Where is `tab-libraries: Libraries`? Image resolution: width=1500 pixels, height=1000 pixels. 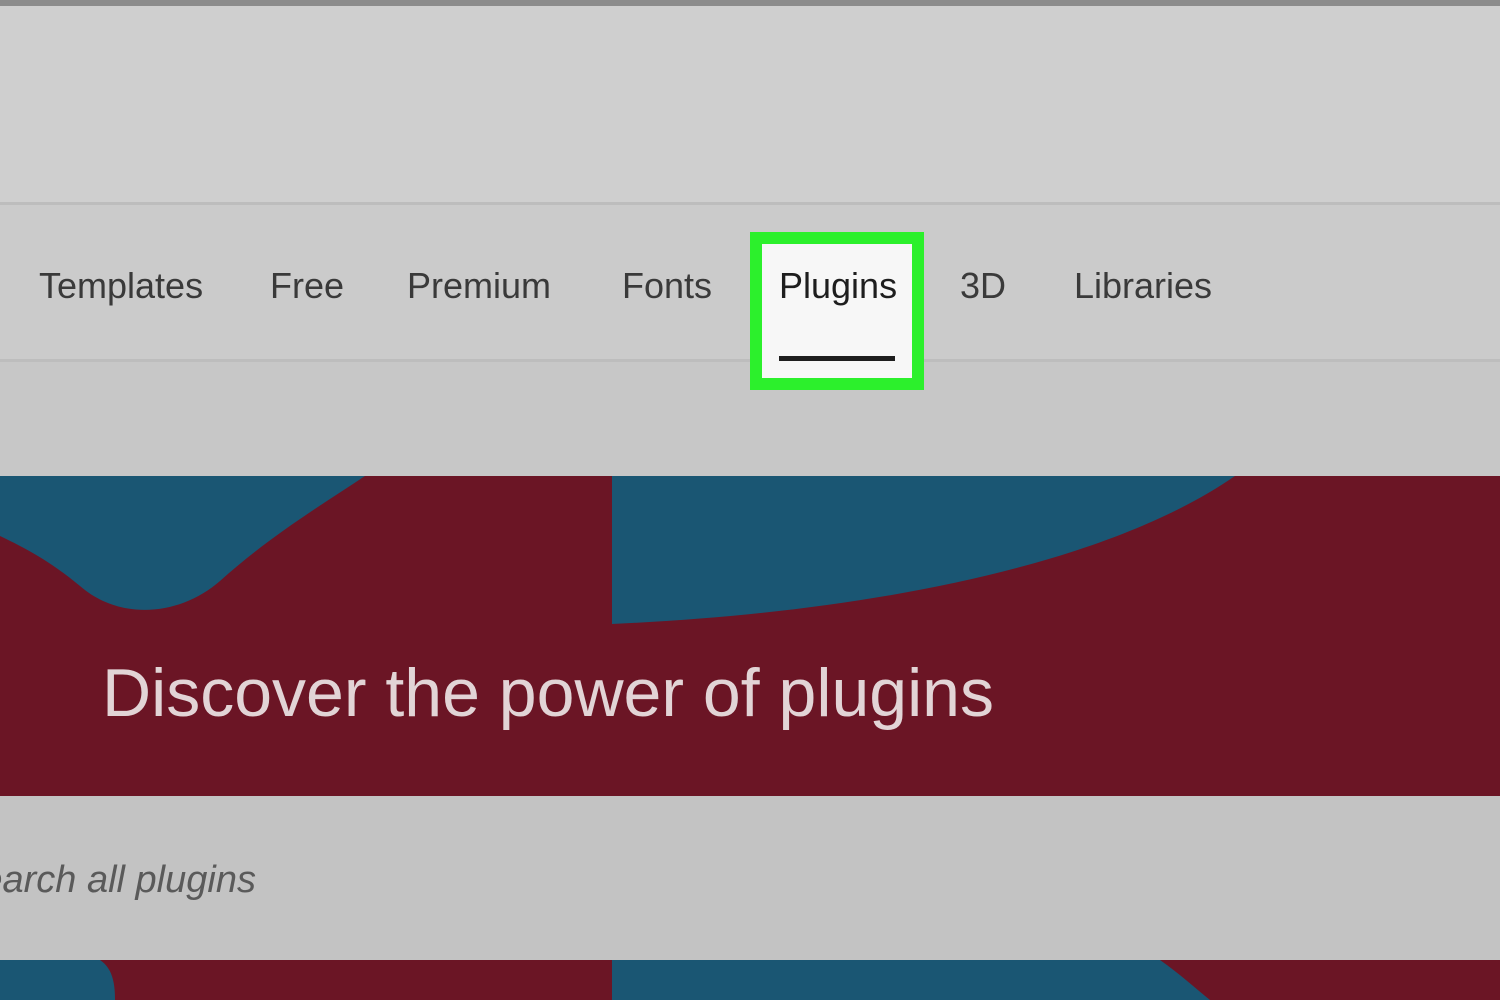
tab-libraries: Libraries is located at coordinates (1143, 286).